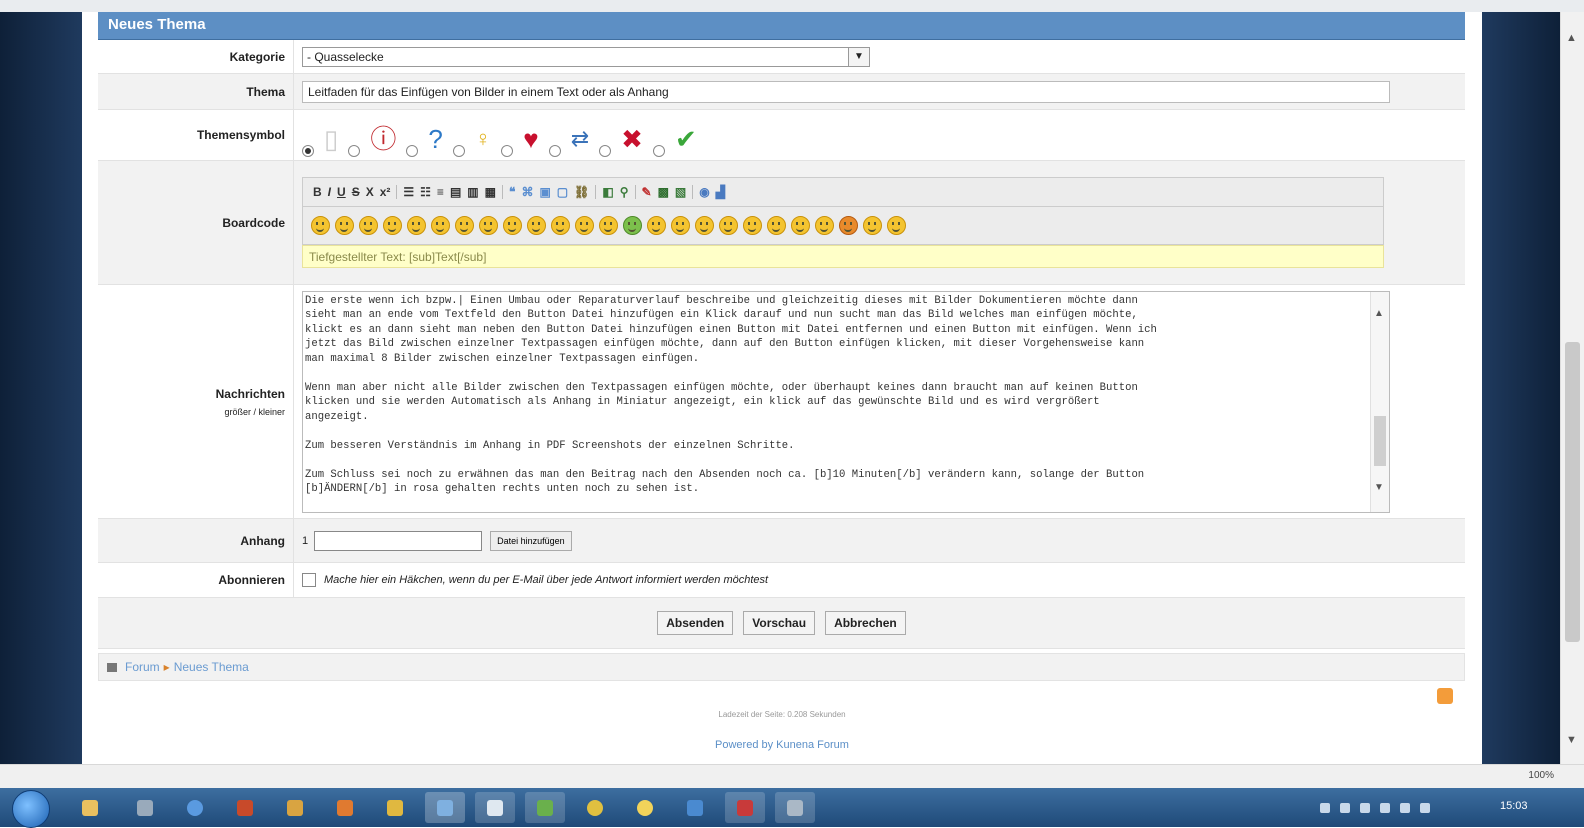 This screenshot has width=1584, height=828. What do you see at coordinates (782, 745) in the screenshot?
I see `powered-by-link: Powered by Kunena Forum` at bounding box center [782, 745].